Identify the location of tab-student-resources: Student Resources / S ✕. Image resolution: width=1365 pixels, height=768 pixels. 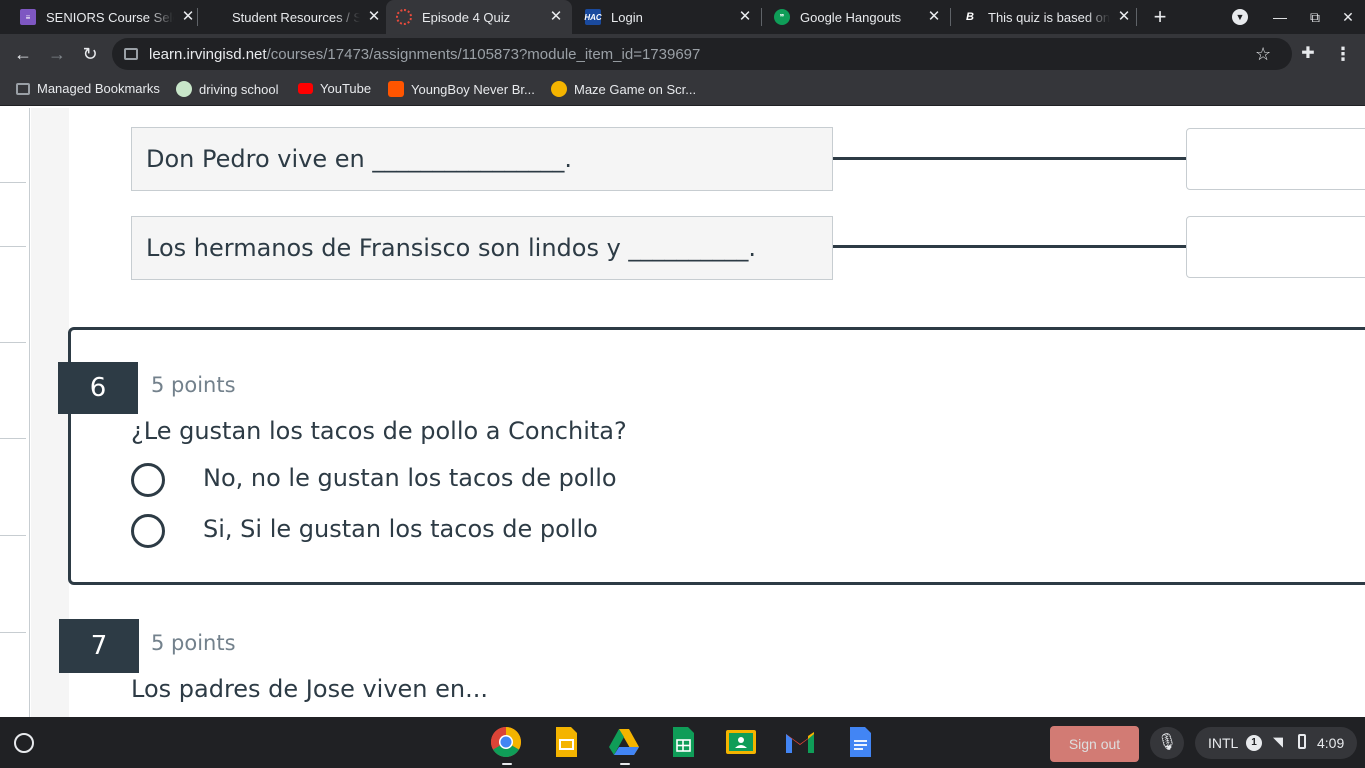
(294, 17).